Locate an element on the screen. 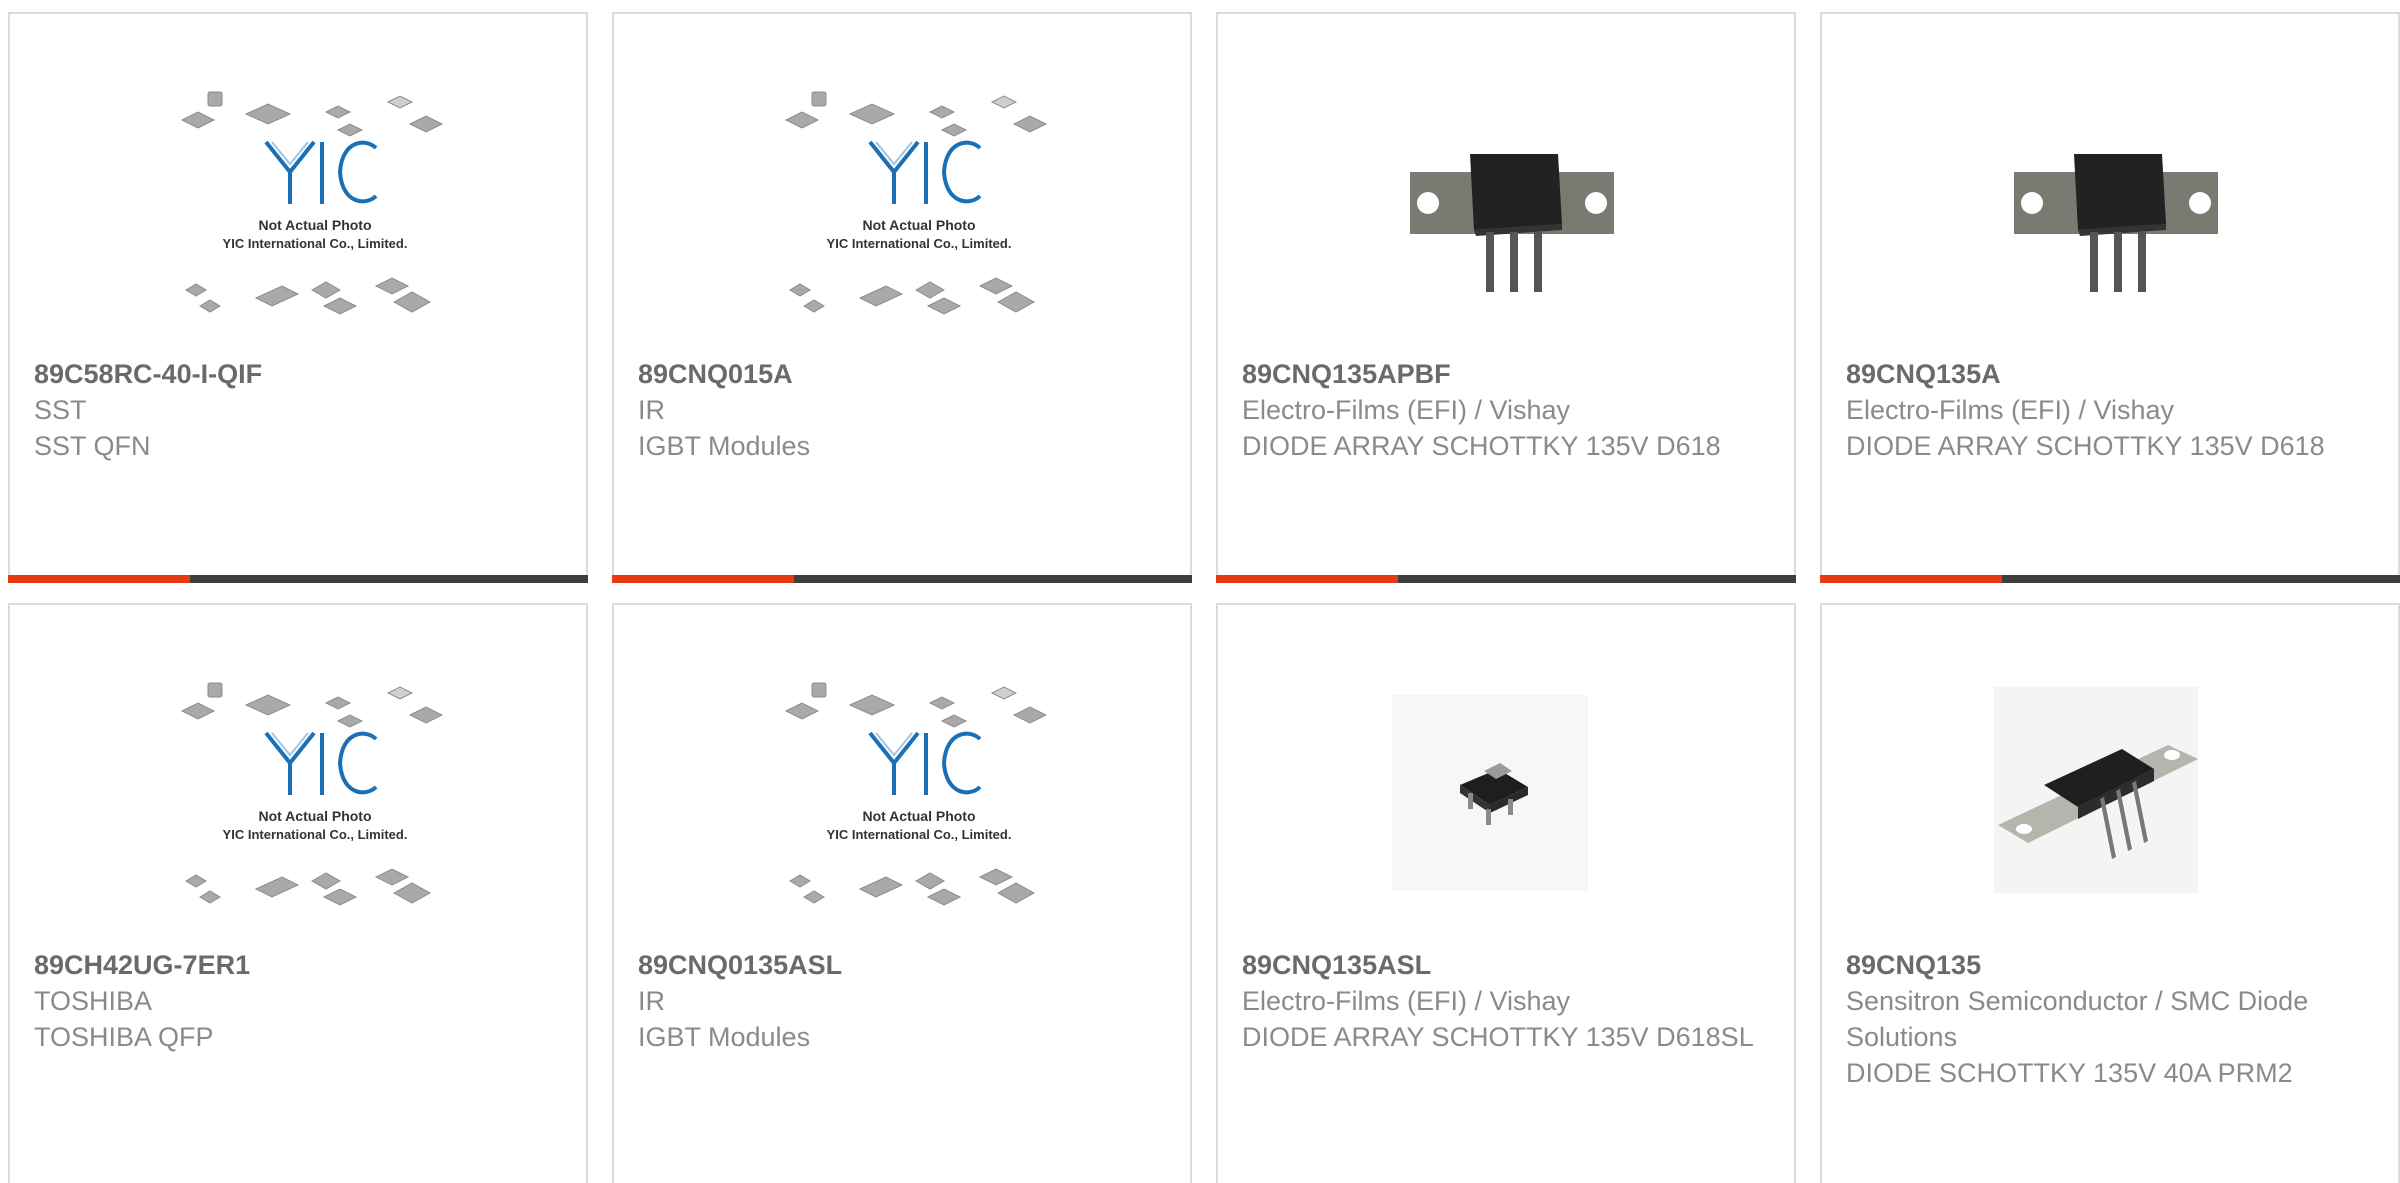 This screenshot has width=2400, height=1183. product-description: SST QFN is located at coordinates (92, 446).